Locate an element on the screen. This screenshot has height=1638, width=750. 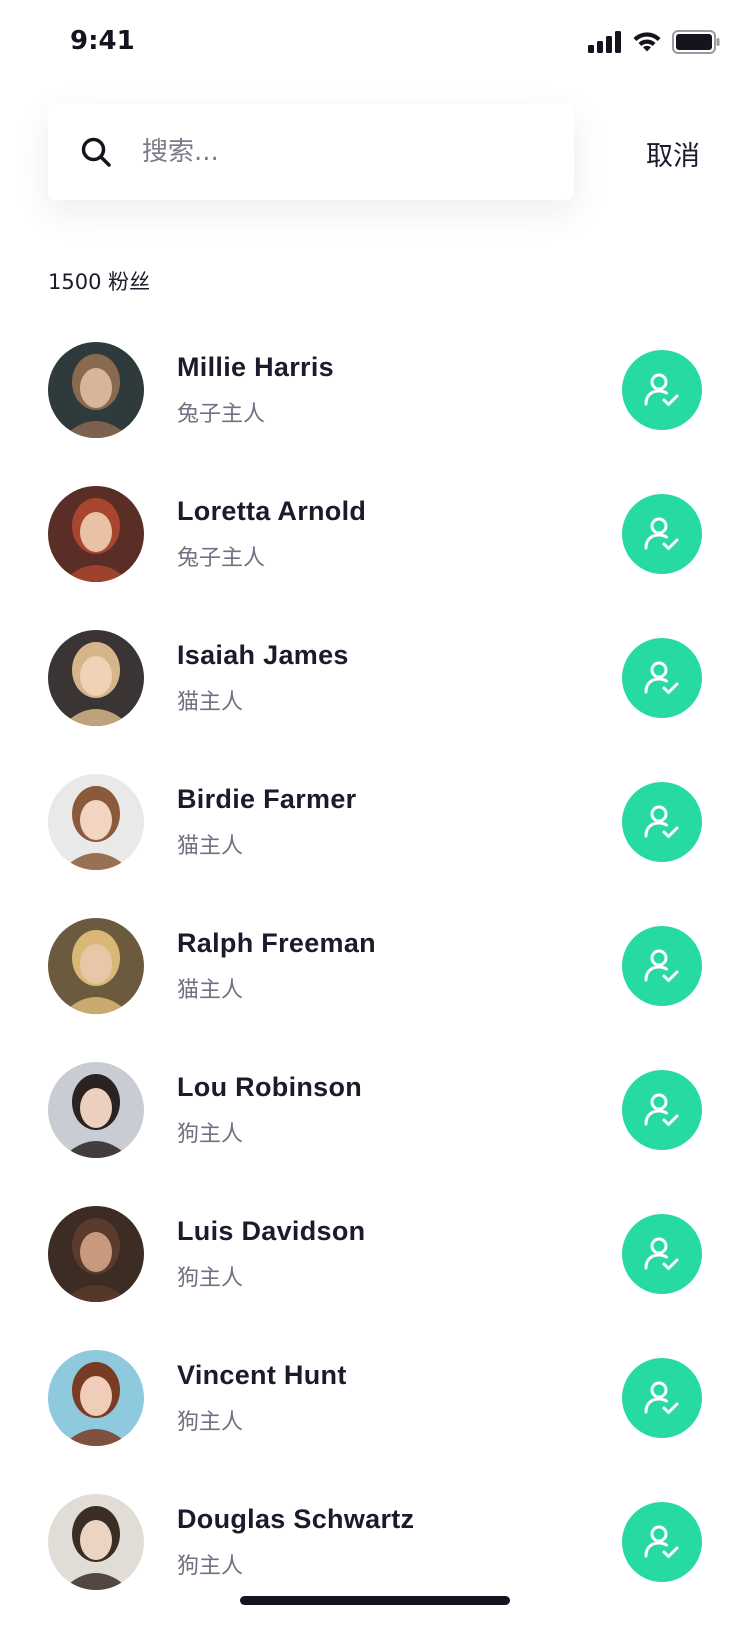
status-icons is located at coordinates (654, 42).